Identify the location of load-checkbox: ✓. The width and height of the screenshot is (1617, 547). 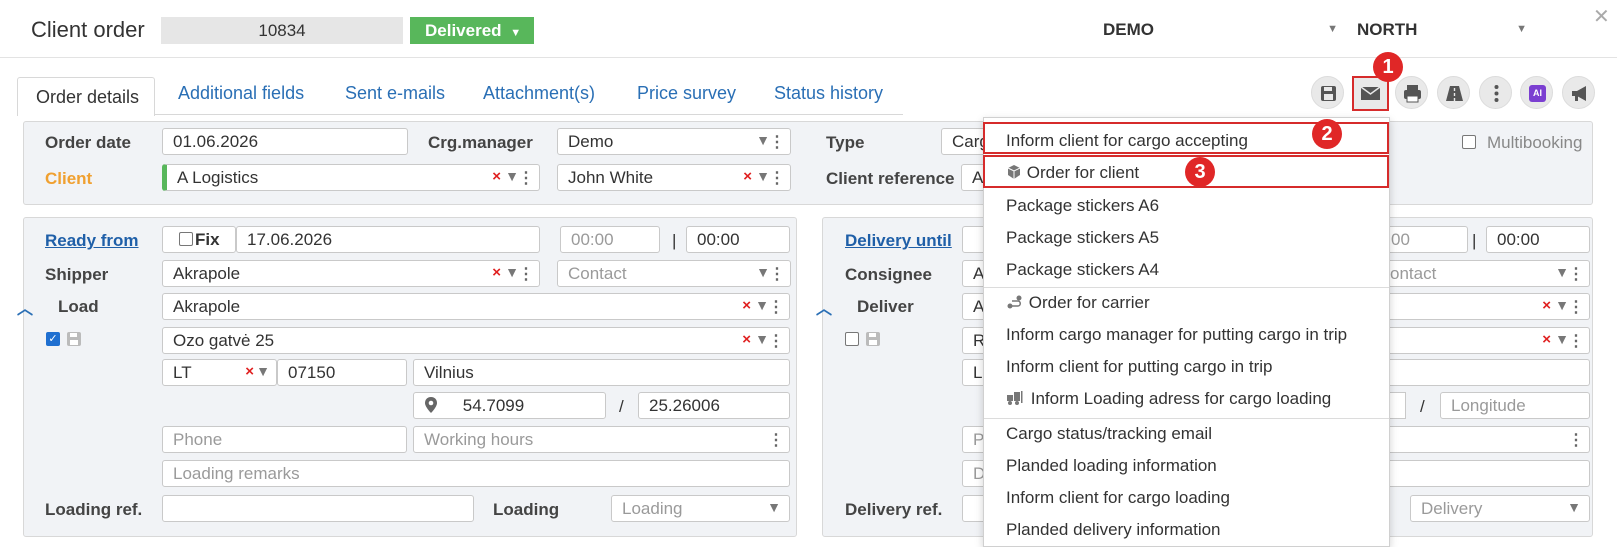
(53, 339).